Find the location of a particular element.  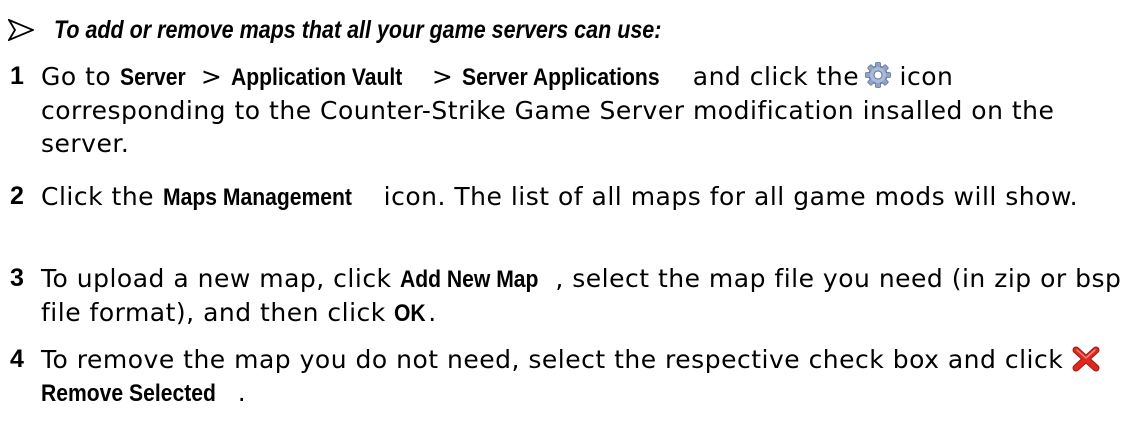

gear-icon is located at coordinates (878, 75).